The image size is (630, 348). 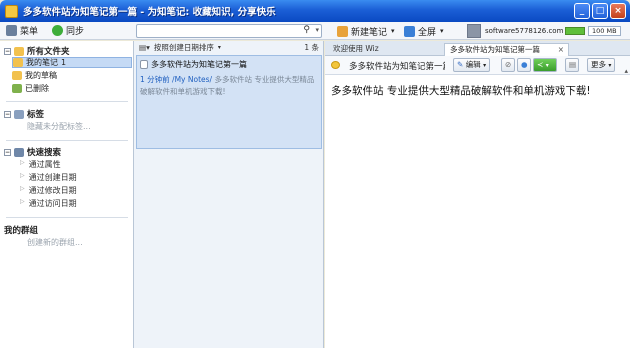 I want to click on fullscreen-icon, so click(x=409, y=31).